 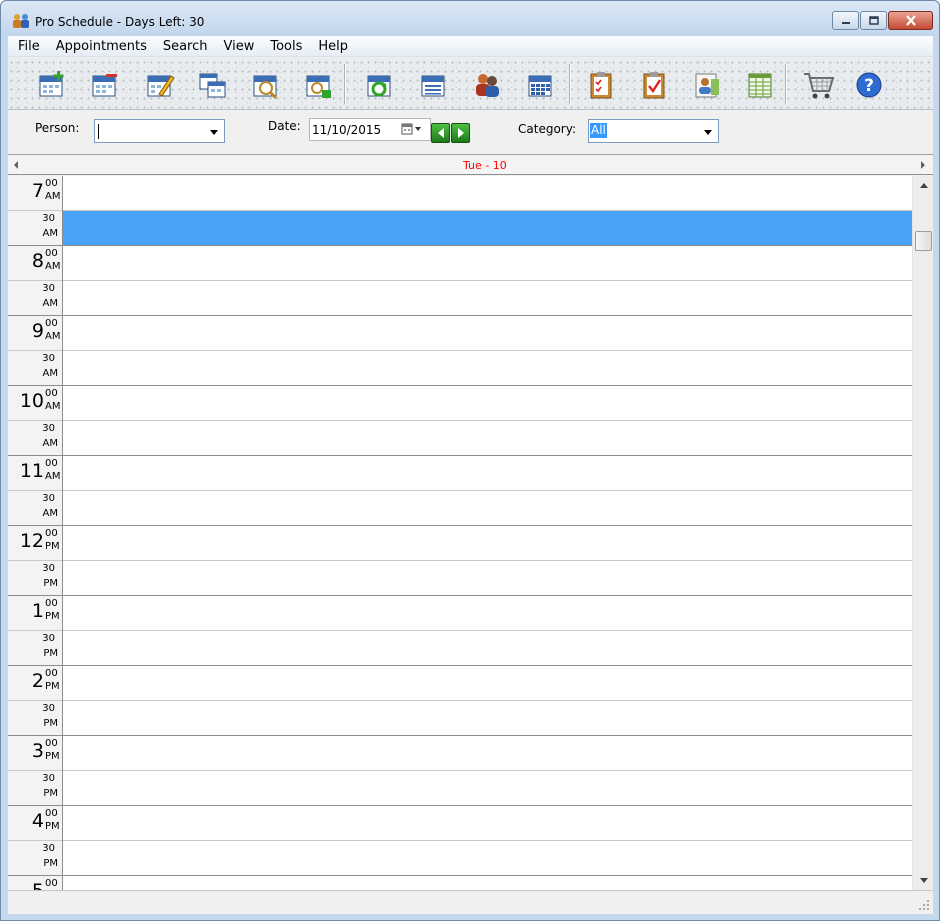 What do you see at coordinates (105, 85) in the screenshot?
I see `delete-appointment-button` at bounding box center [105, 85].